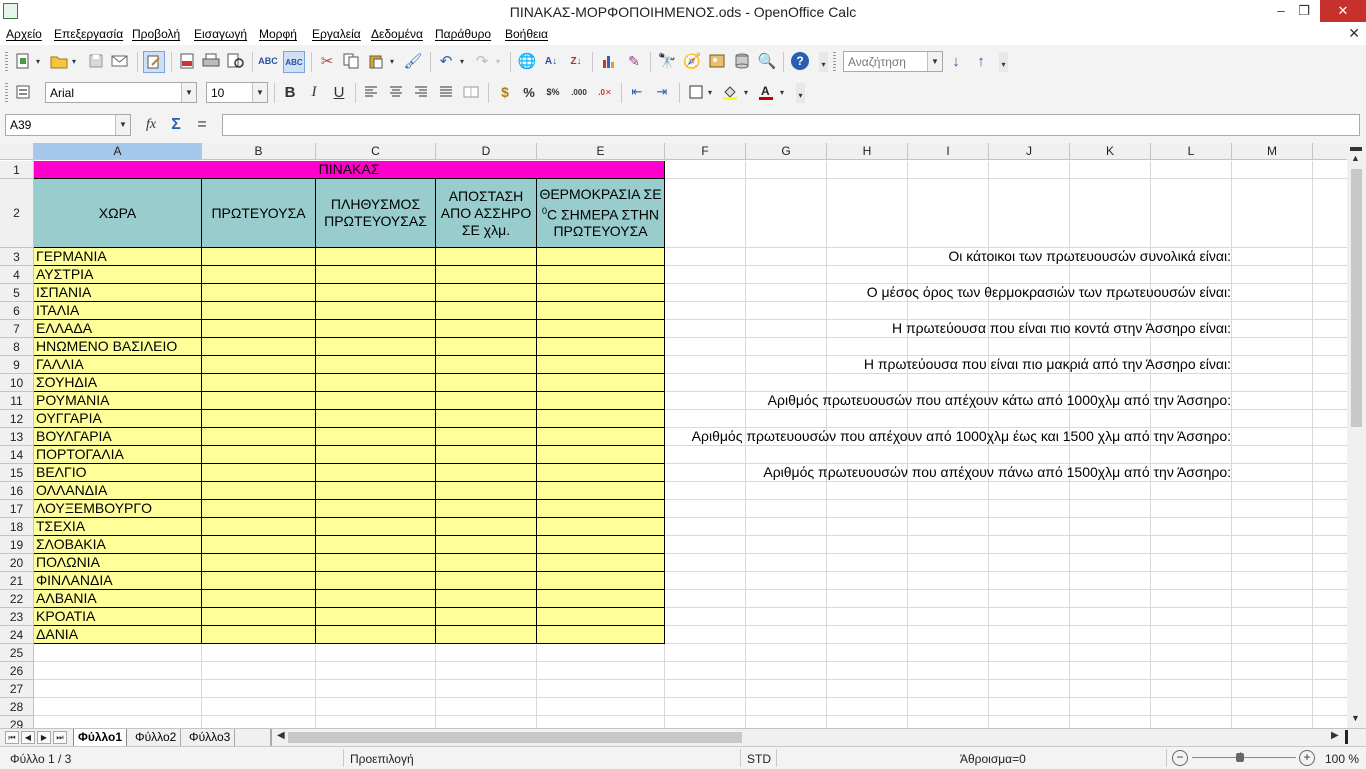 The width and height of the screenshot is (1366, 769). Describe the element at coordinates (351, 61) in the screenshot. I see `copy-icon` at that location.